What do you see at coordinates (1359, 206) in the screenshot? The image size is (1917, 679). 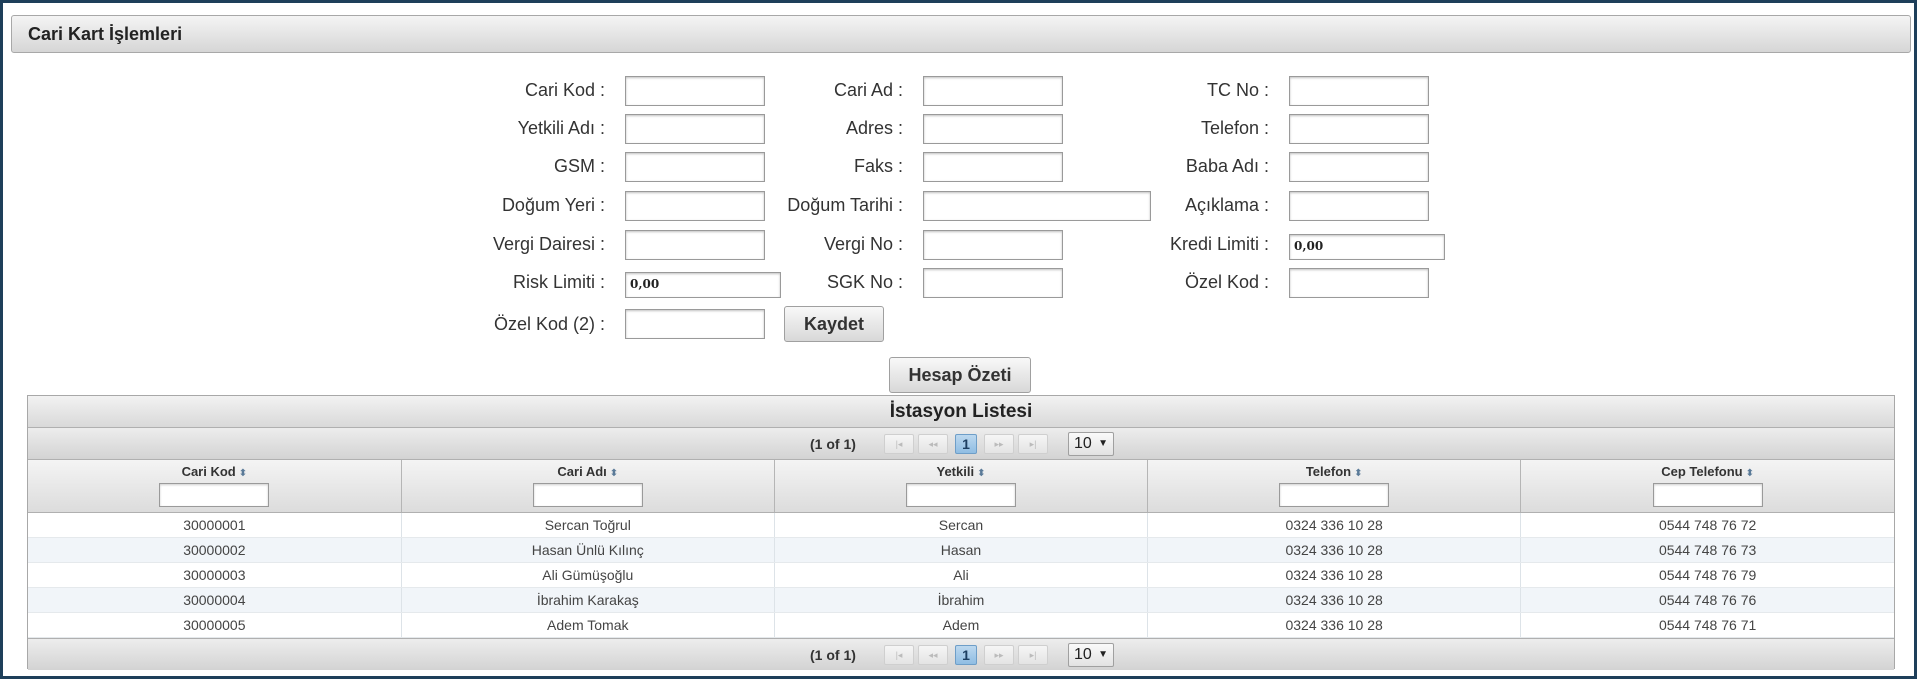 I see `aciklama-input` at bounding box center [1359, 206].